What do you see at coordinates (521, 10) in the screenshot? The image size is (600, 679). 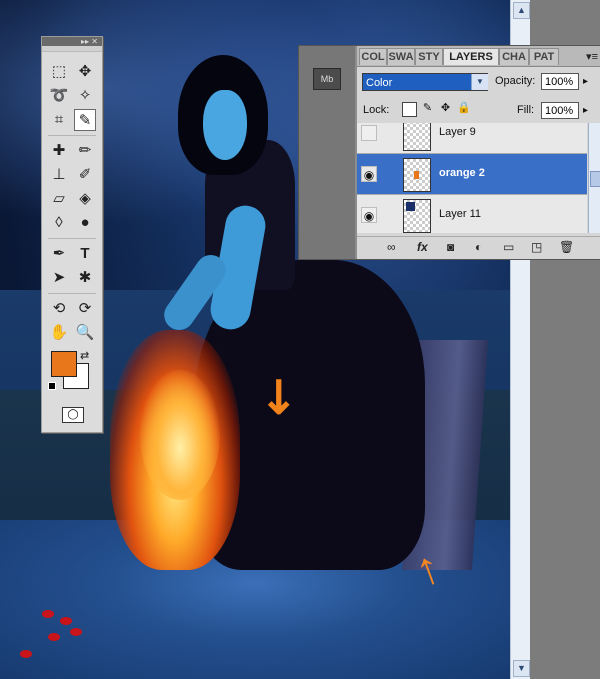 I see `scroll-up-icon: ▲` at bounding box center [521, 10].